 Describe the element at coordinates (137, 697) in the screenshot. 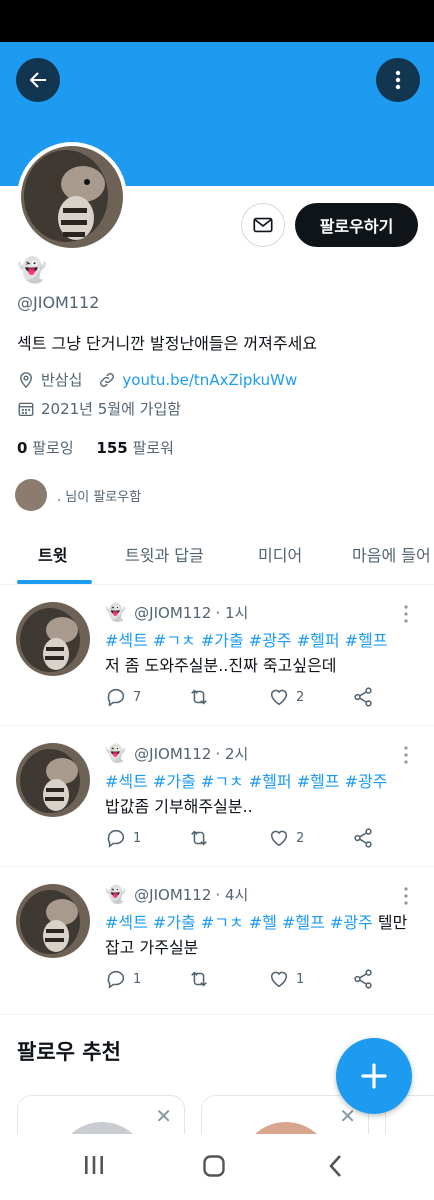

I see `reply-count: 7` at that location.